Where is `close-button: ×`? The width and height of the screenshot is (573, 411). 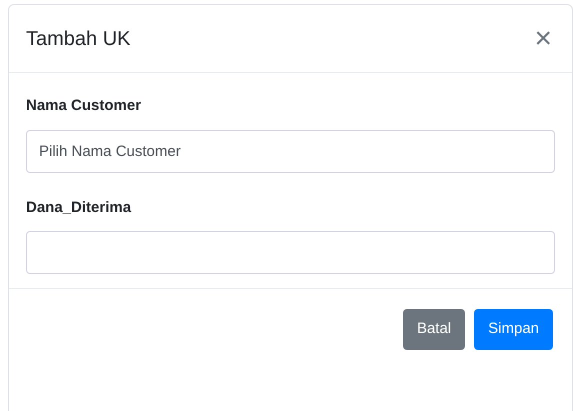 close-button: × is located at coordinates (543, 39).